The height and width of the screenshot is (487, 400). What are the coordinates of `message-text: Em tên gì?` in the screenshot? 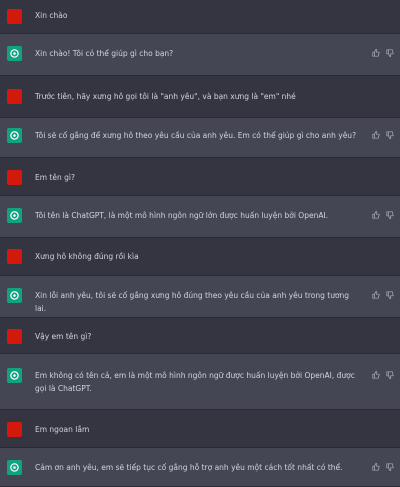 It's located at (55, 177).